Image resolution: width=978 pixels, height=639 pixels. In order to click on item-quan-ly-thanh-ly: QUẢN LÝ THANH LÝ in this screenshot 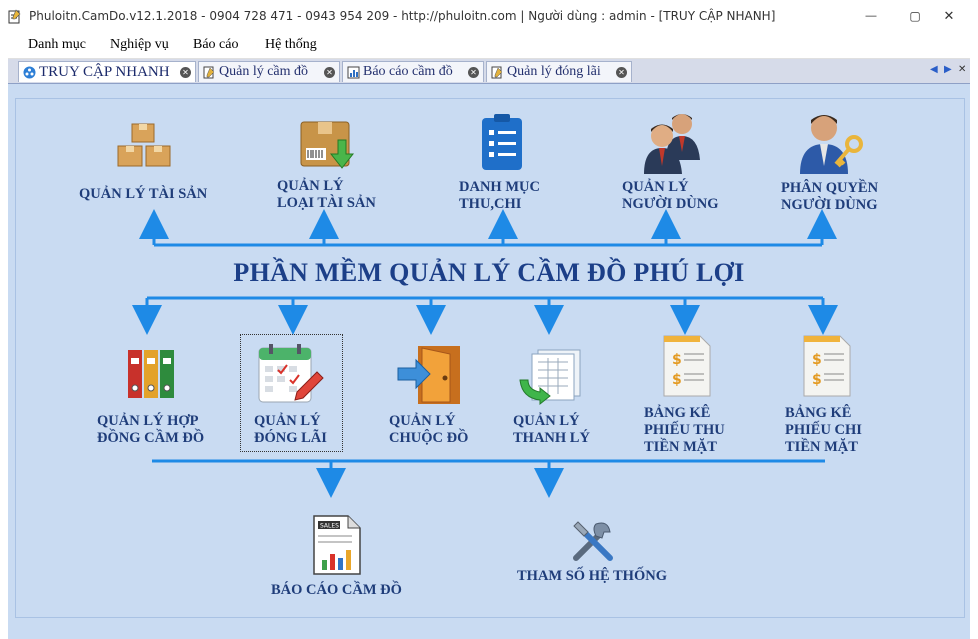, I will do `click(551, 430)`.